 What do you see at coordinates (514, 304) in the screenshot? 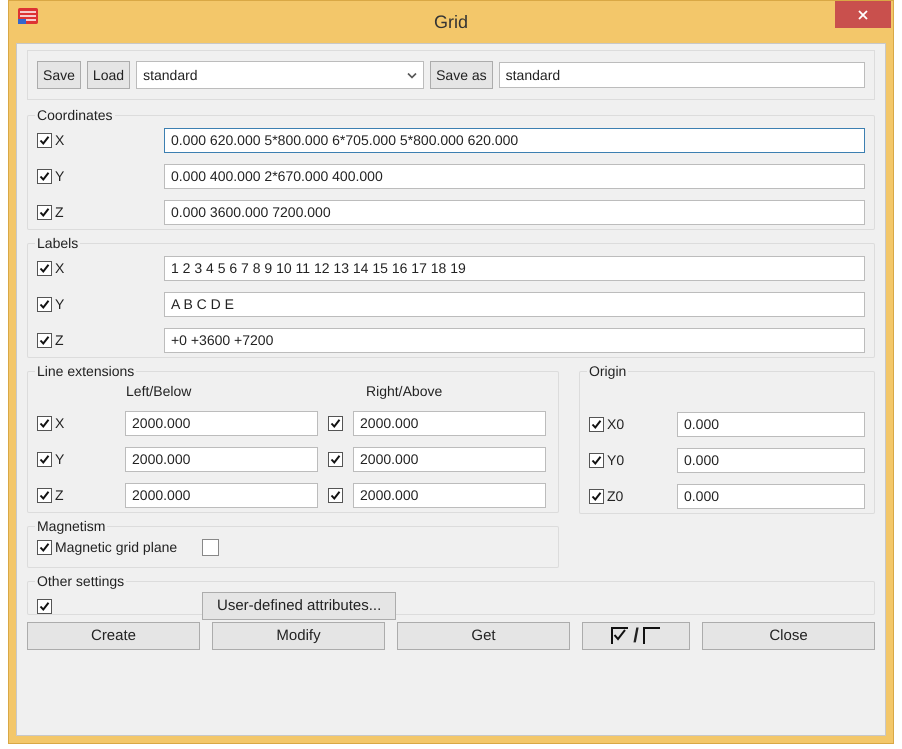
I see `input-field: A B C D E` at bounding box center [514, 304].